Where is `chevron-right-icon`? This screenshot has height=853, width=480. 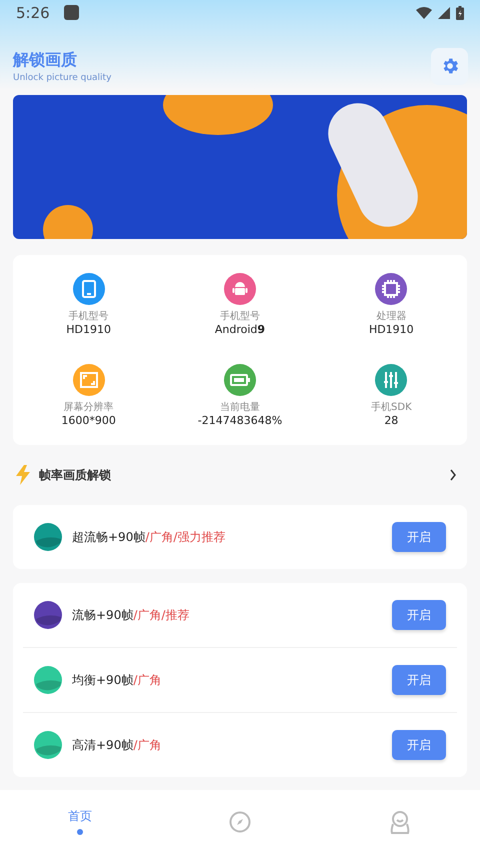
chevron-right-icon is located at coordinates (453, 475).